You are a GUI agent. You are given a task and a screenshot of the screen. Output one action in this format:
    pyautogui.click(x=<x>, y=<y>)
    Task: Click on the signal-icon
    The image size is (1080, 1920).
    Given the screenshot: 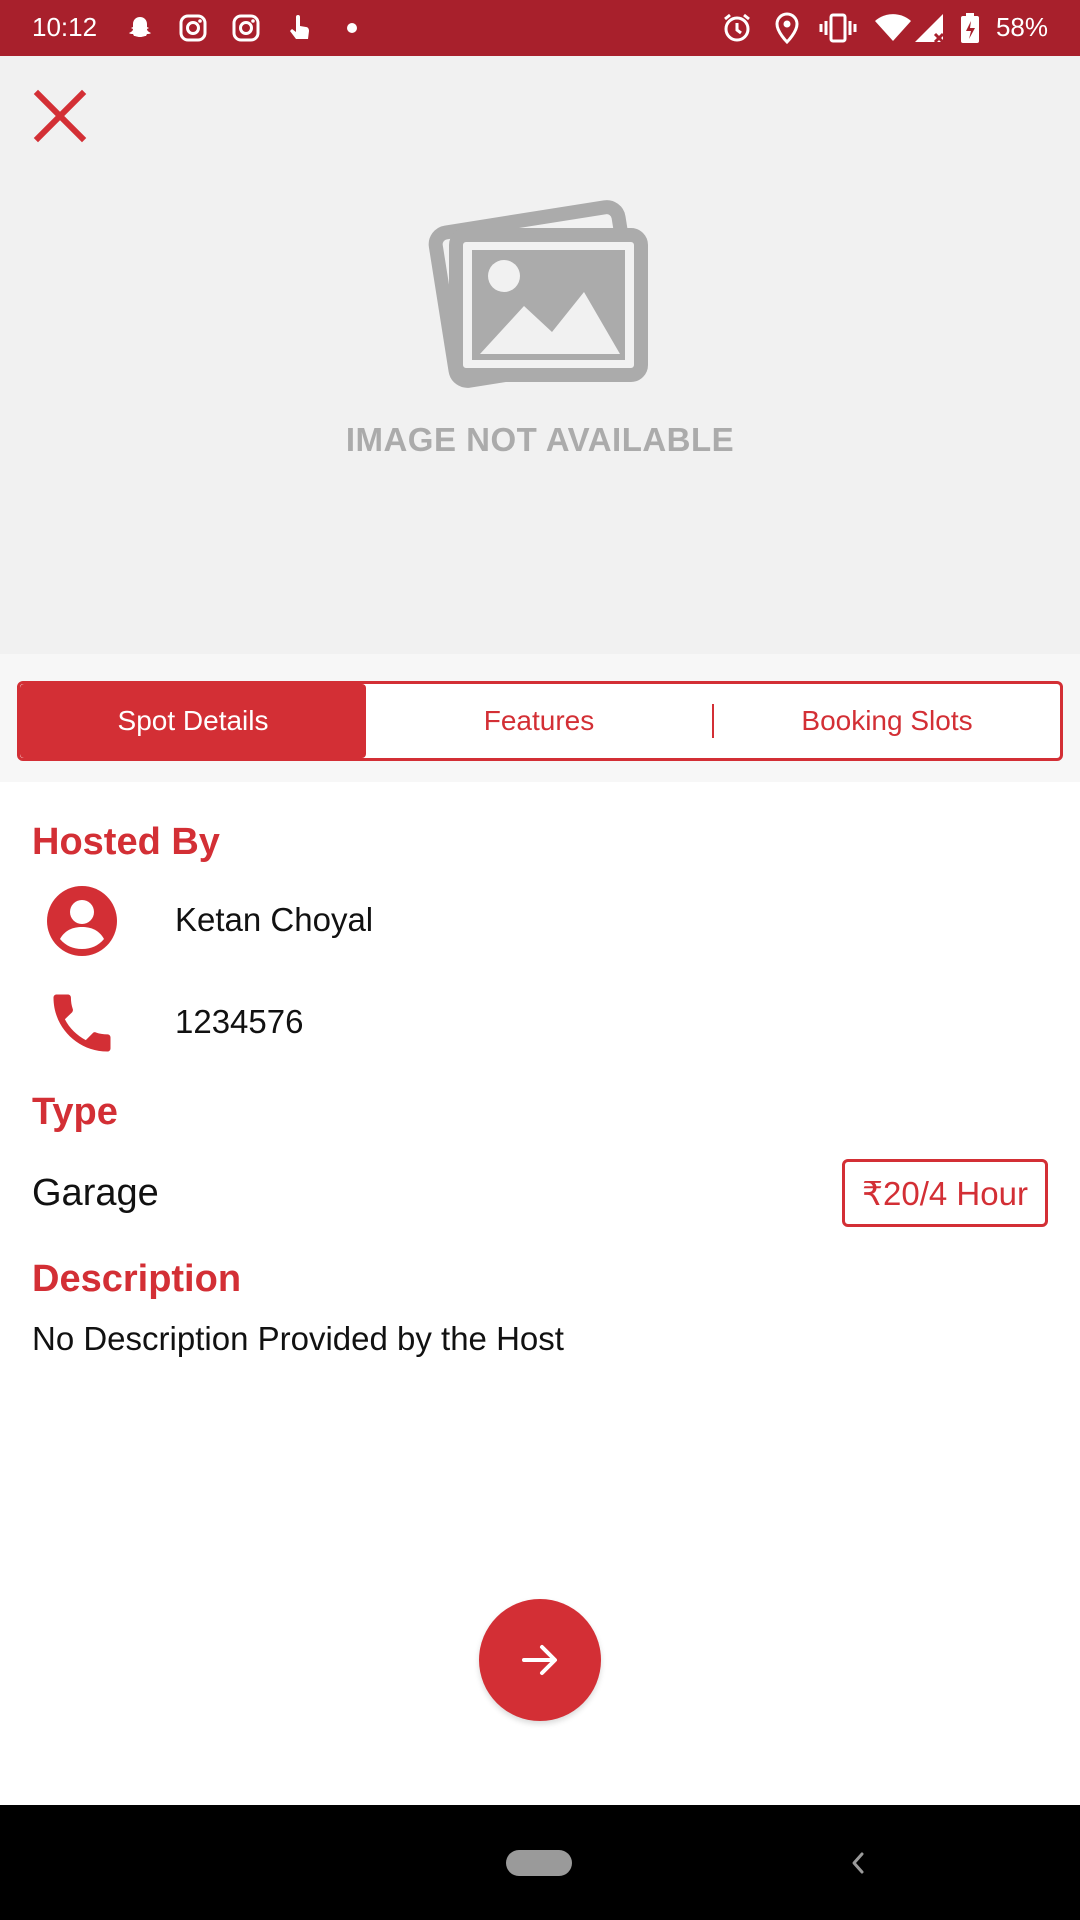 What is the action you would take?
    pyautogui.click(x=930, y=28)
    